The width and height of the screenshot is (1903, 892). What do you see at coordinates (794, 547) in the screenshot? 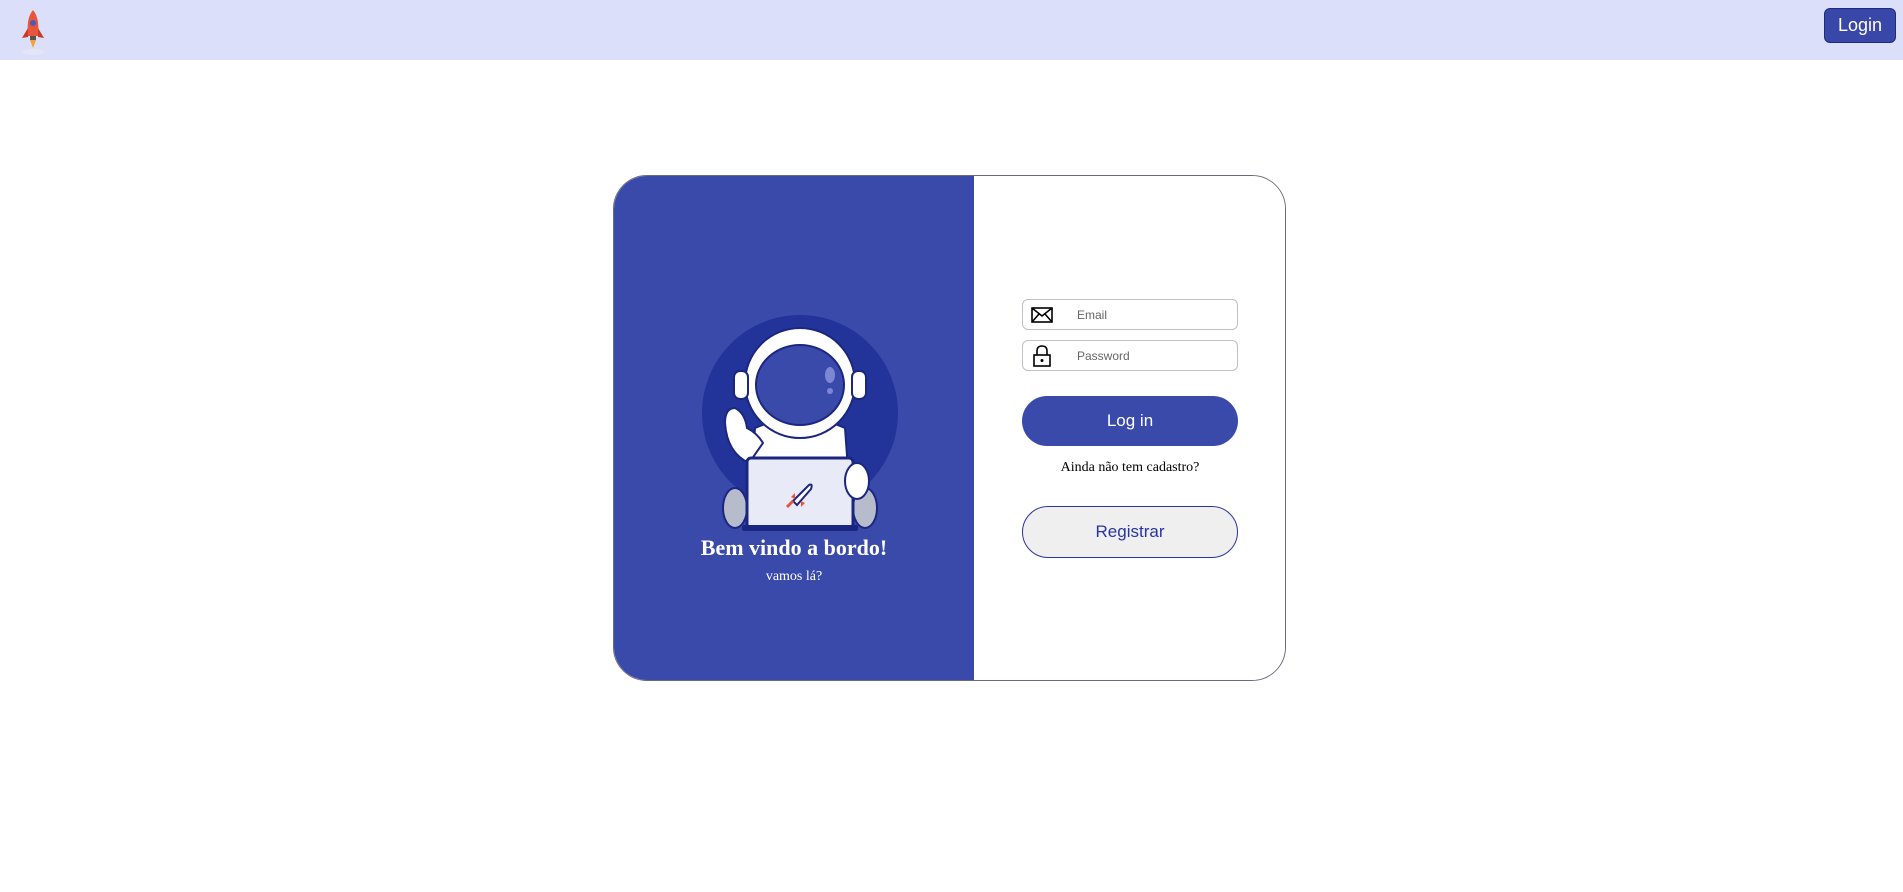
I see `welcome-title: Bem vindo a bordo!` at bounding box center [794, 547].